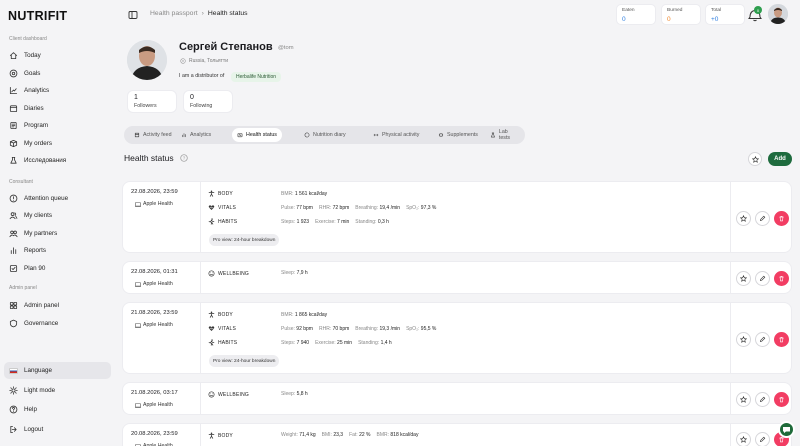  I want to click on pencil-icon, so click(763, 339).